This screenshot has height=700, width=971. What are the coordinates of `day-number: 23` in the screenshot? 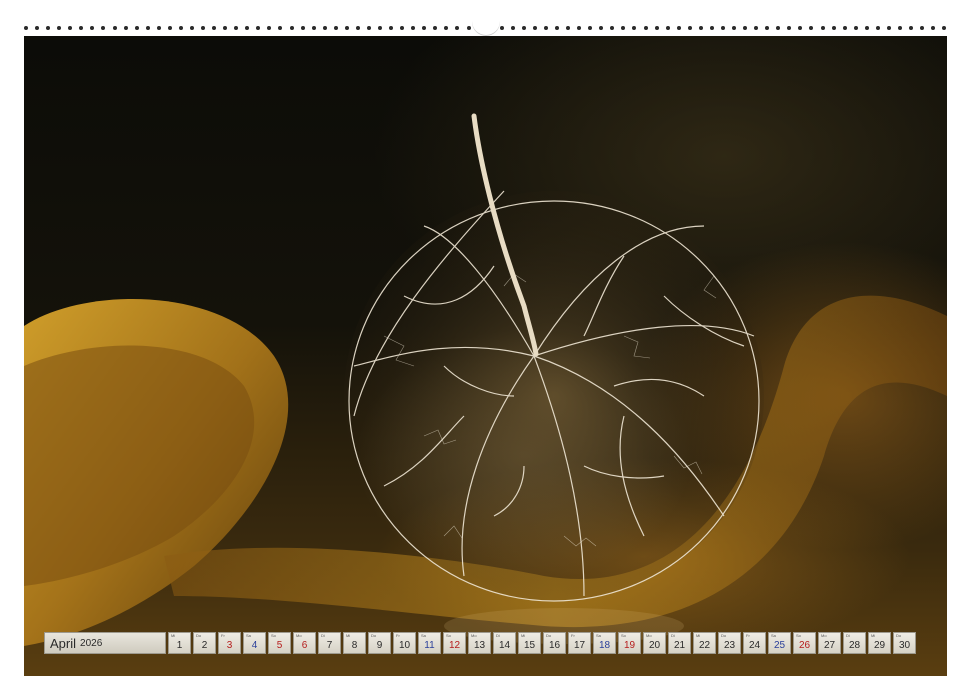 It's located at (729, 645).